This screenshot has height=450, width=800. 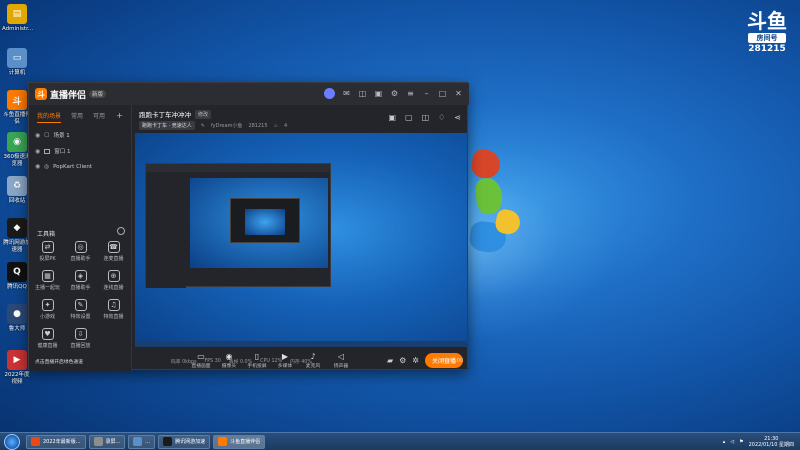 I want to click on ludashi-icon: ●, so click(x=17, y=314).